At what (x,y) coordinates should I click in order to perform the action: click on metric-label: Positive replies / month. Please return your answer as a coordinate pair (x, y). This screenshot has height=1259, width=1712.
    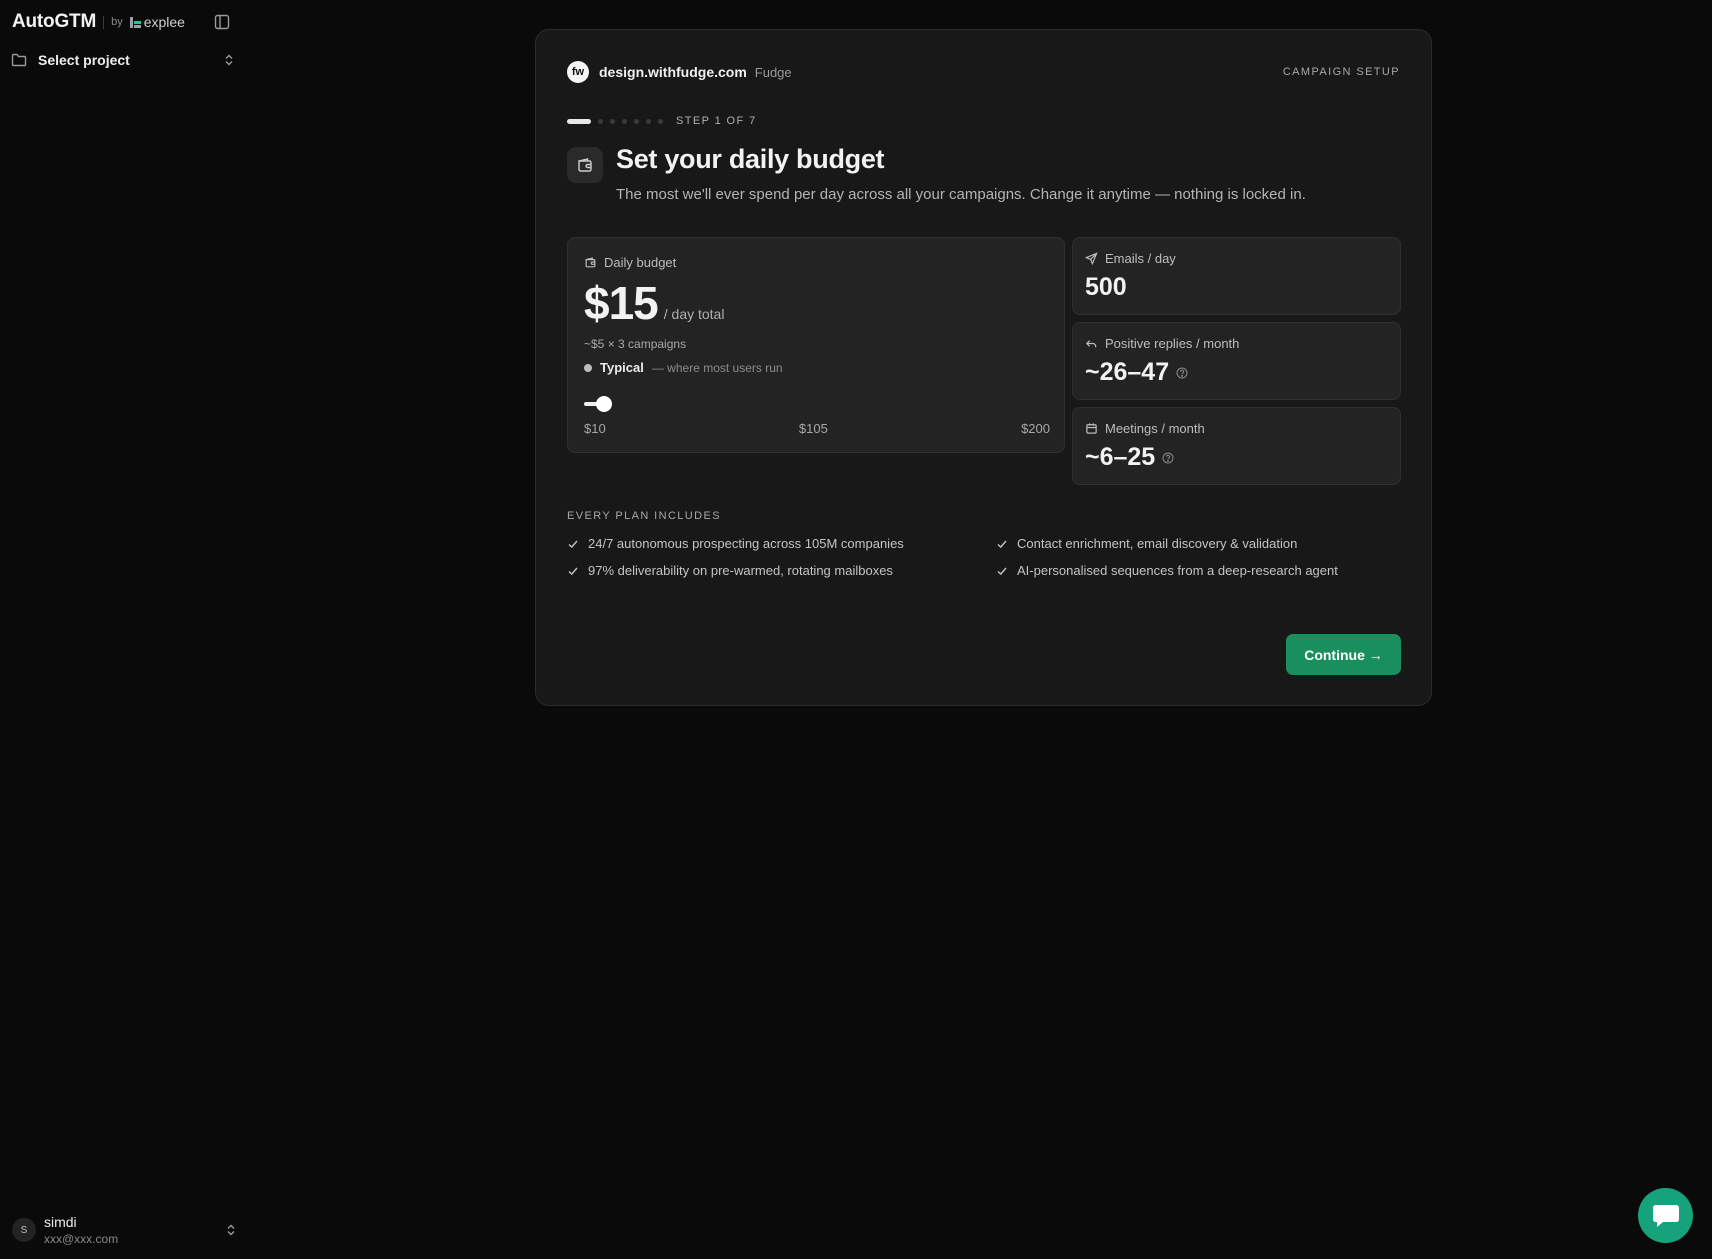
    Looking at the image, I should click on (1162, 343).